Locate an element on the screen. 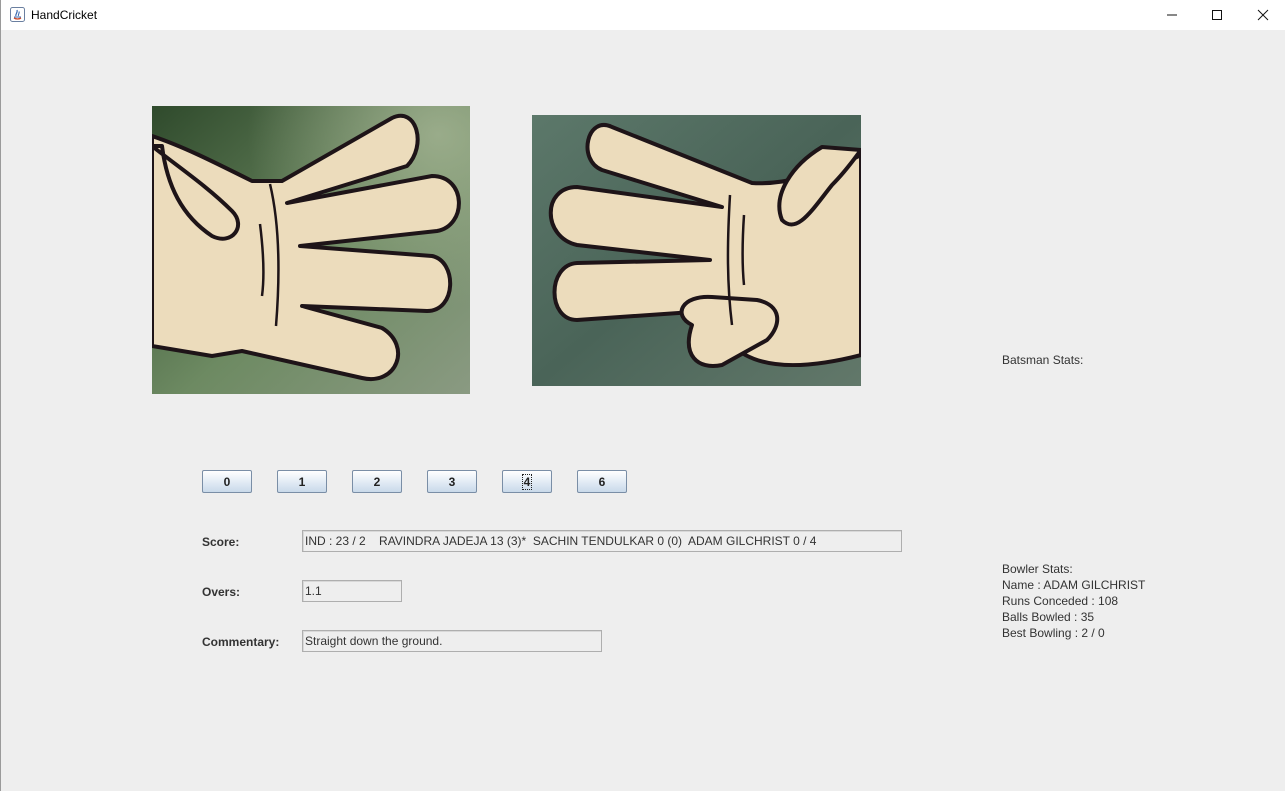  run-button-2: 2 is located at coordinates (377, 481).